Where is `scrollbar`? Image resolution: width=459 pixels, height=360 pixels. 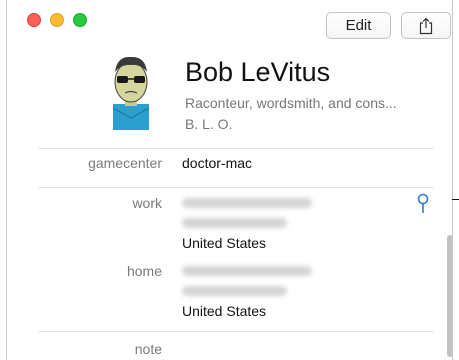
scrollbar is located at coordinates (448, 251).